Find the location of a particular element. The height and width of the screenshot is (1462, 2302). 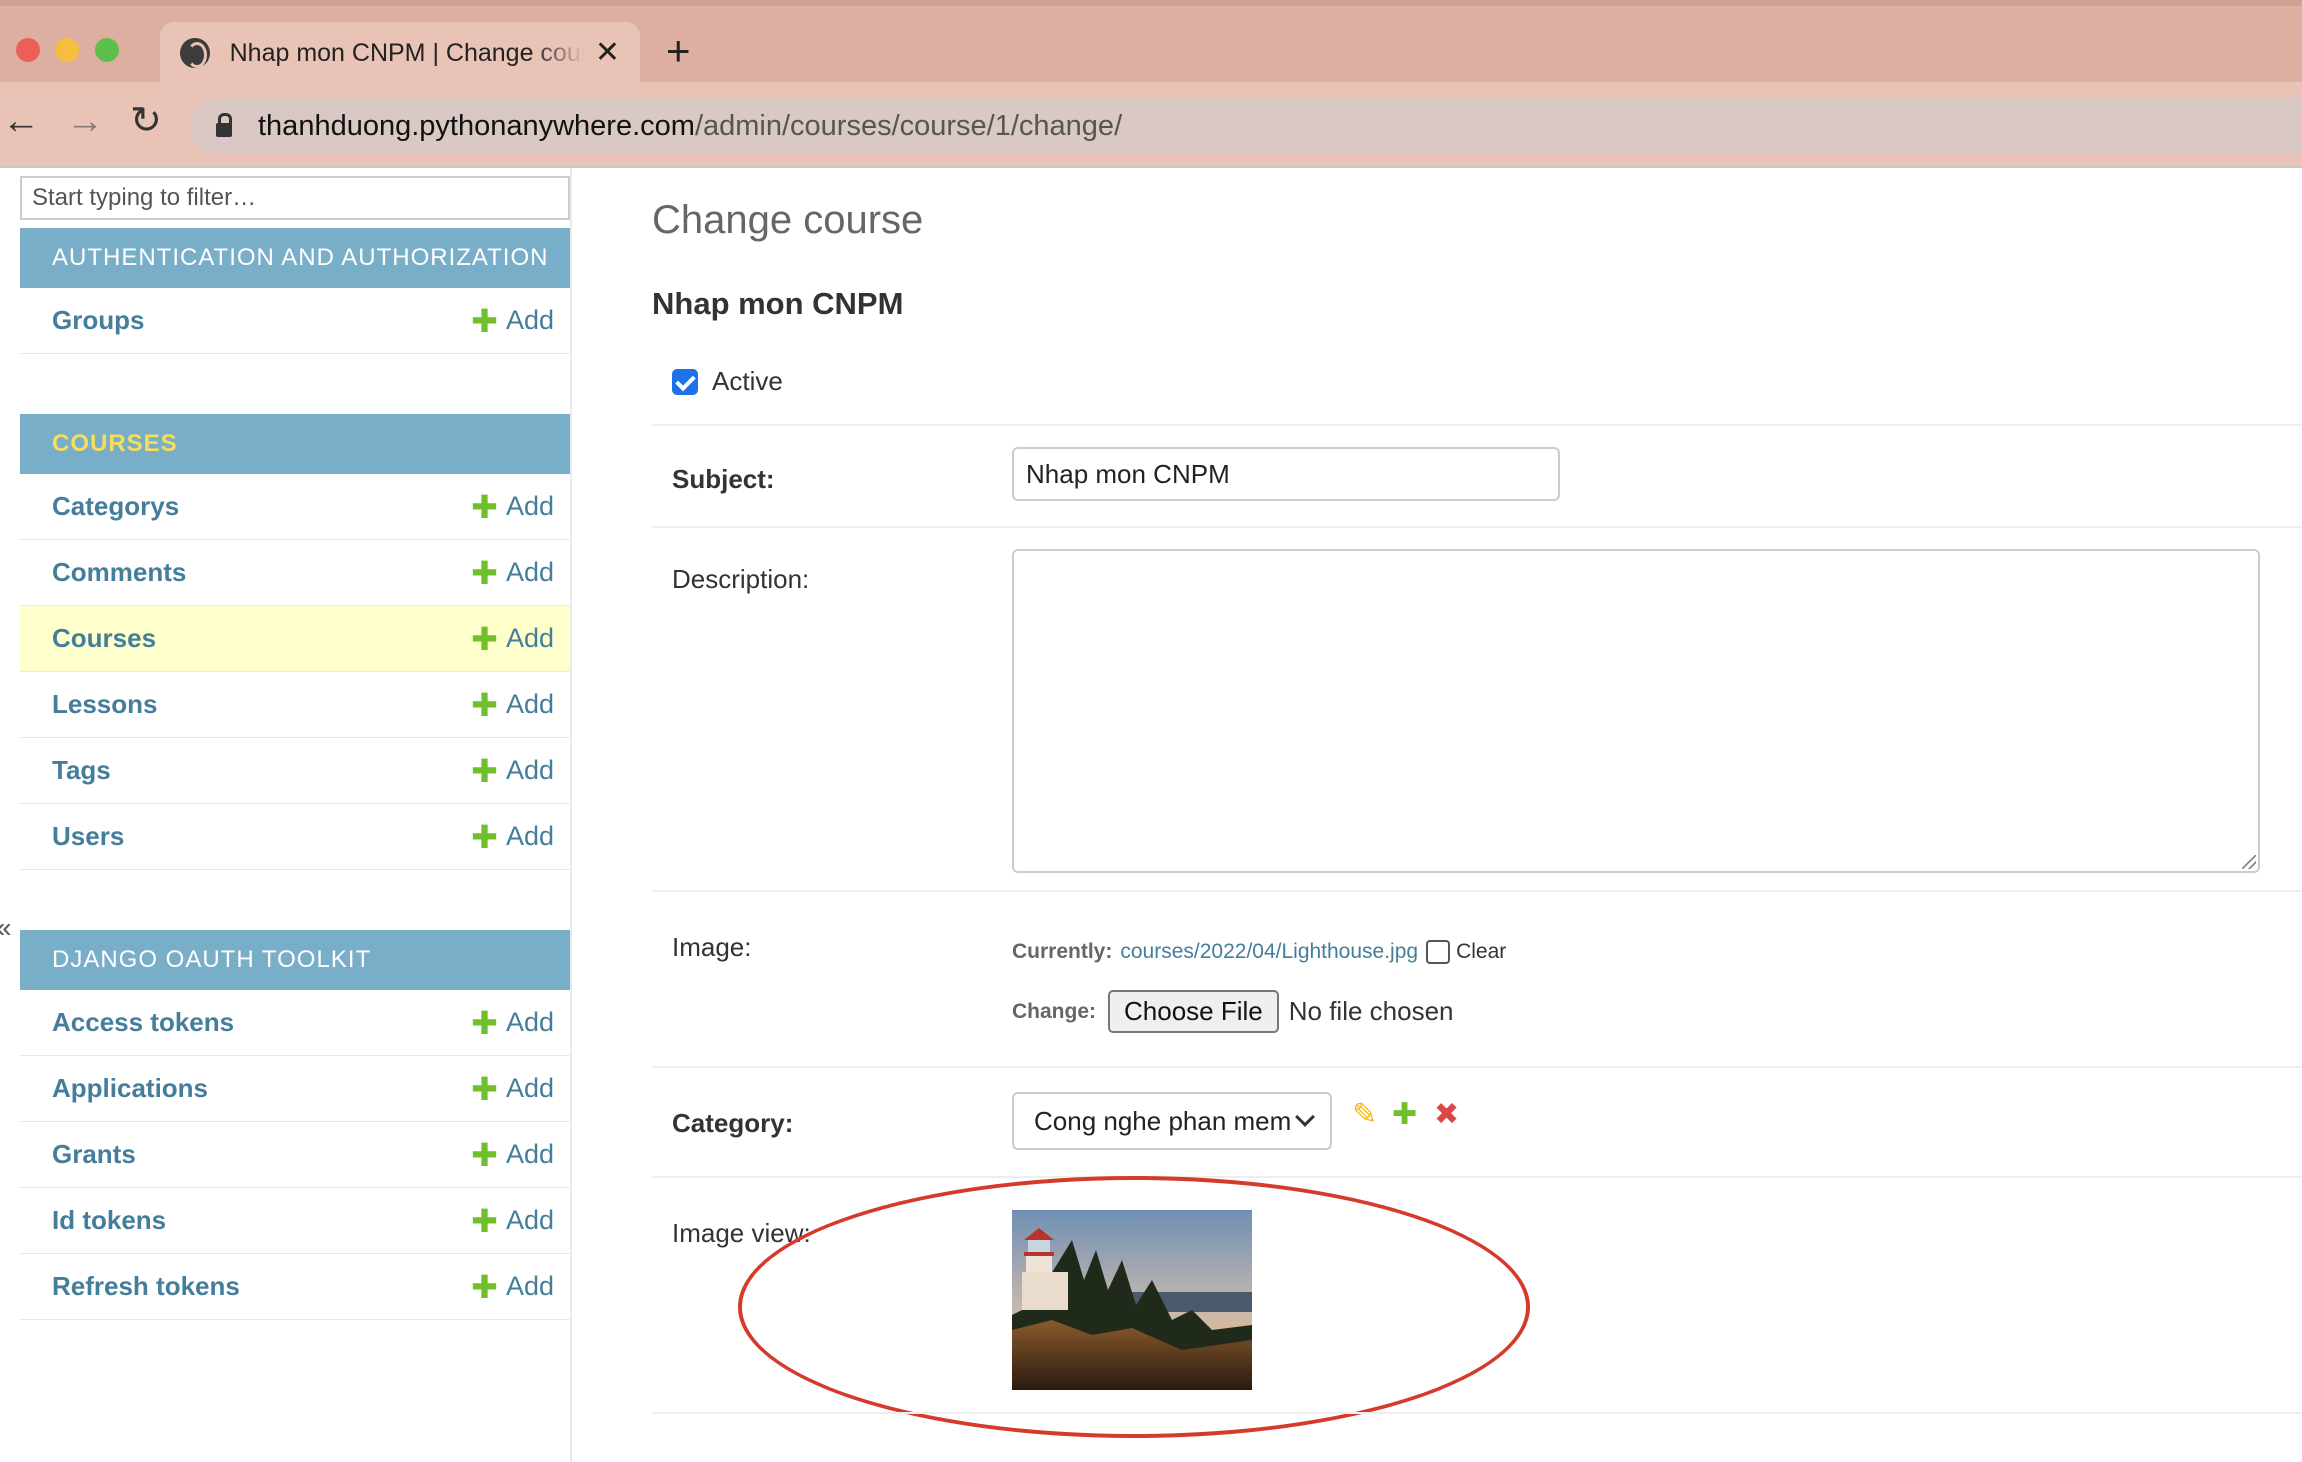

add-tags-link: ✚ Add is located at coordinates (512, 771).